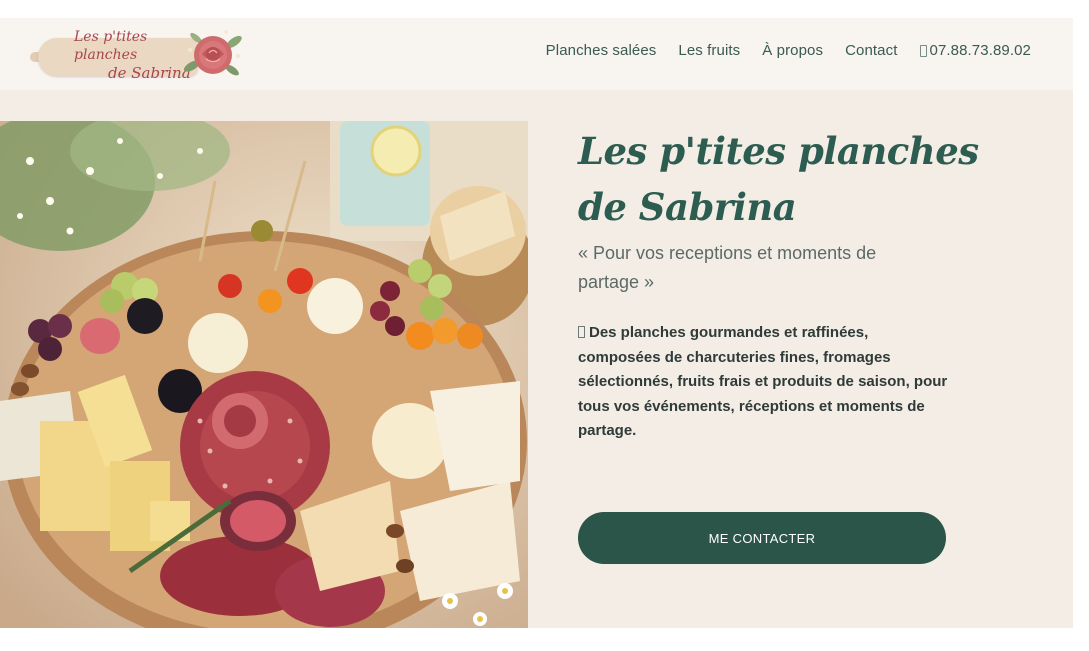  I want to click on nav-les-fruits: Les fruits, so click(709, 50).